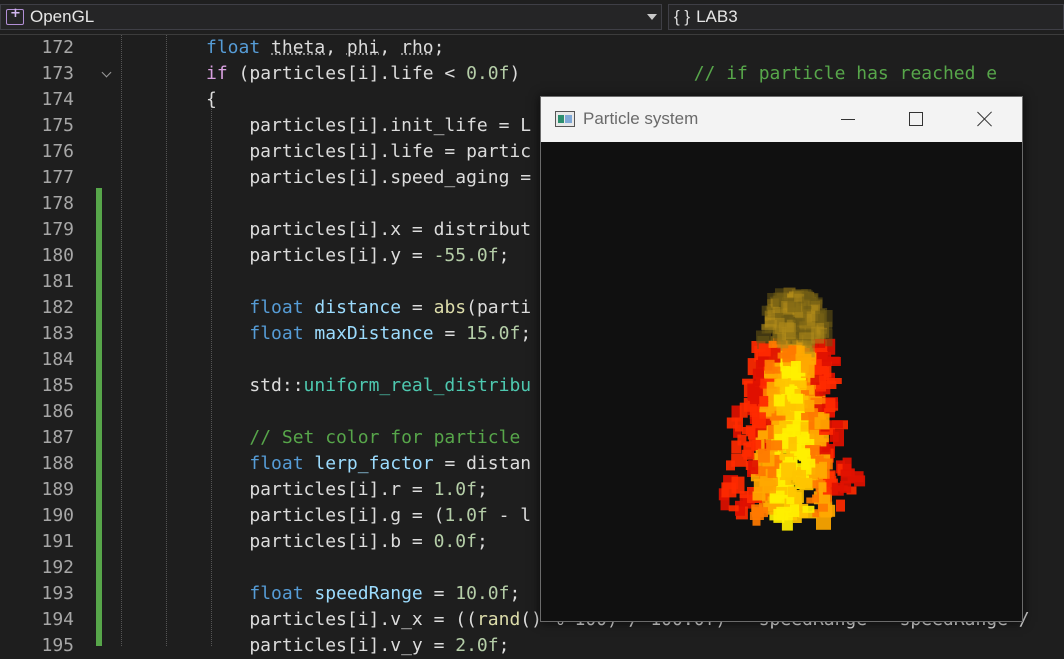 The image size is (1064, 659). Describe the element at coordinates (532, 646) in the screenshot. I see `code-line: 195 particles[i].v_y = 2.0f;` at that location.